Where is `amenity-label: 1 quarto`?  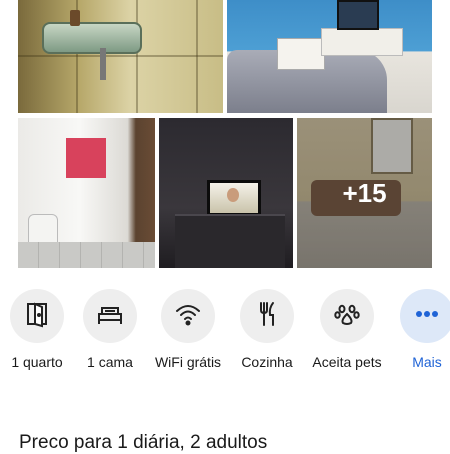 amenity-label: 1 quarto is located at coordinates (37, 362).